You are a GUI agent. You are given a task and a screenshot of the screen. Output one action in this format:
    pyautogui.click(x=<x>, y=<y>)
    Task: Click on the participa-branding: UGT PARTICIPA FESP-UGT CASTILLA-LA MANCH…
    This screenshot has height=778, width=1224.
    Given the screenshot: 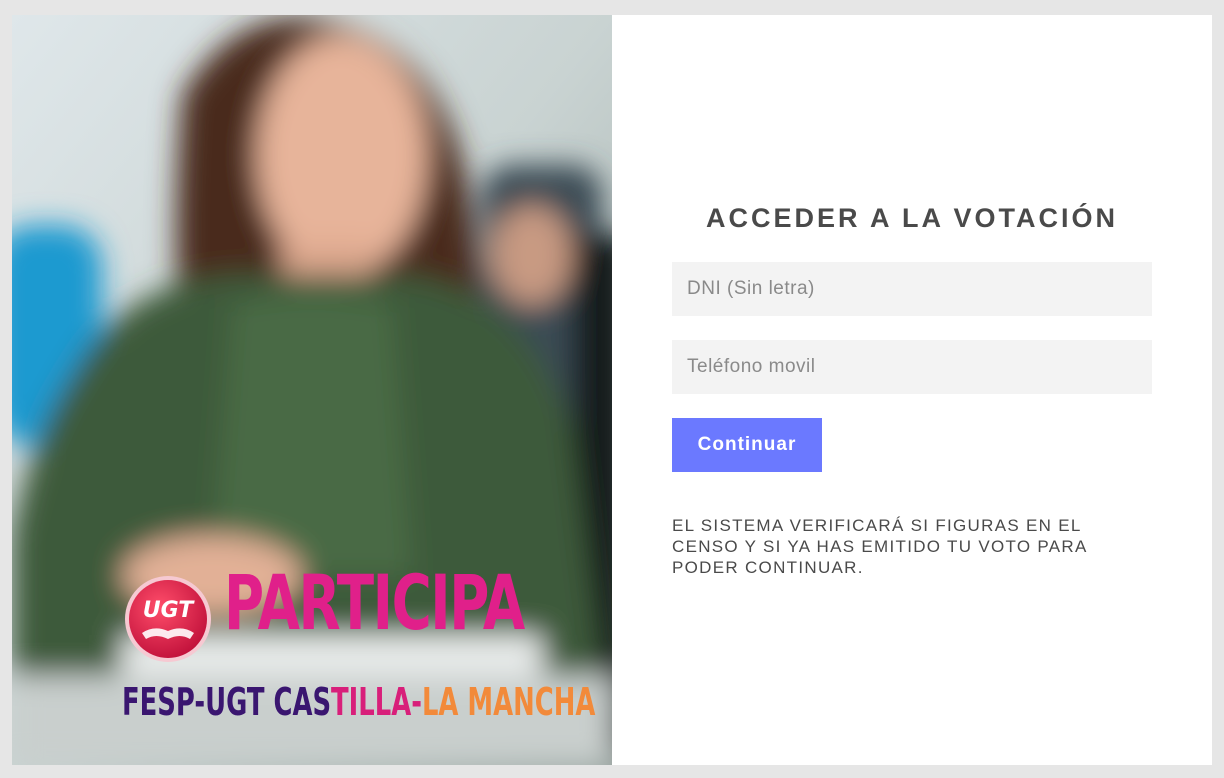 What is the action you would take?
    pyautogui.click(x=362, y=648)
    